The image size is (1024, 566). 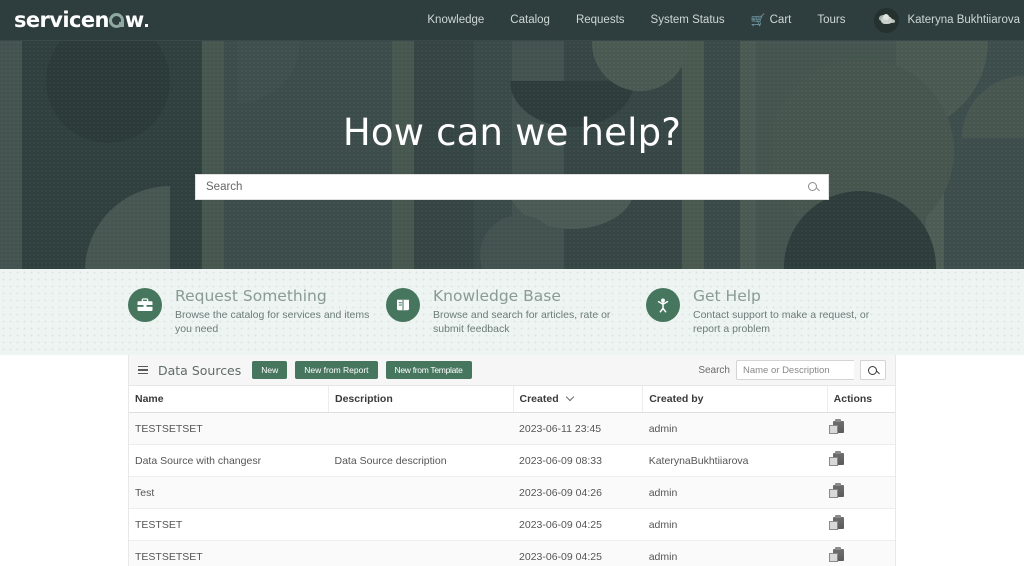 What do you see at coordinates (676, 399) in the screenshot?
I see `column-header-created-by-label: Created by` at bounding box center [676, 399].